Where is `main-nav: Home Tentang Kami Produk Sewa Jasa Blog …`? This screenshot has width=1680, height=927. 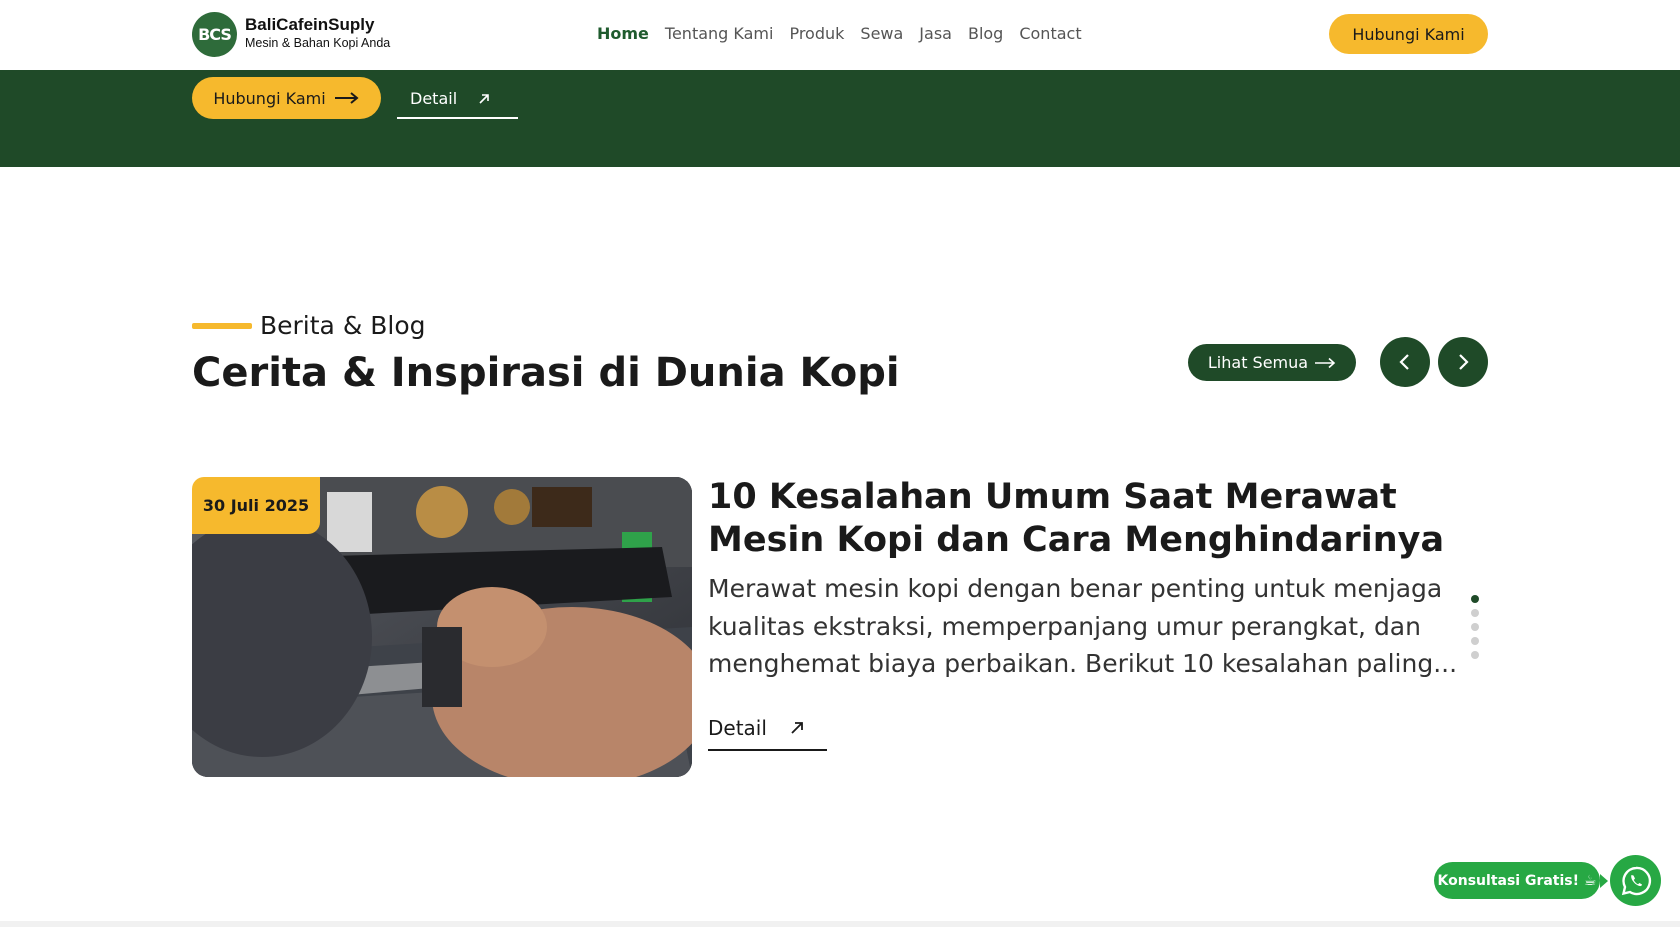 main-nav: Home Tentang Kami Produk Sewa Jasa Blog … is located at coordinates (839, 34).